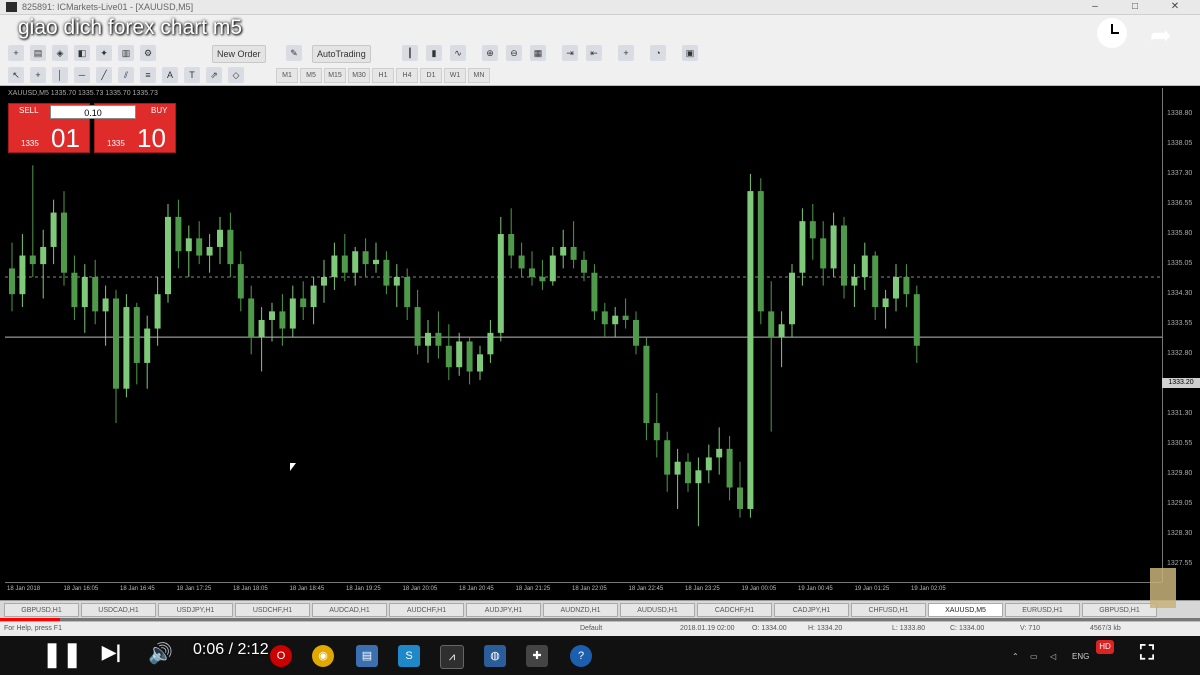 The width and height of the screenshot is (1200, 675). Describe the element at coordinates (82, 75) in the screenshot. I see `horizontal-line-icon: ─` at that location.